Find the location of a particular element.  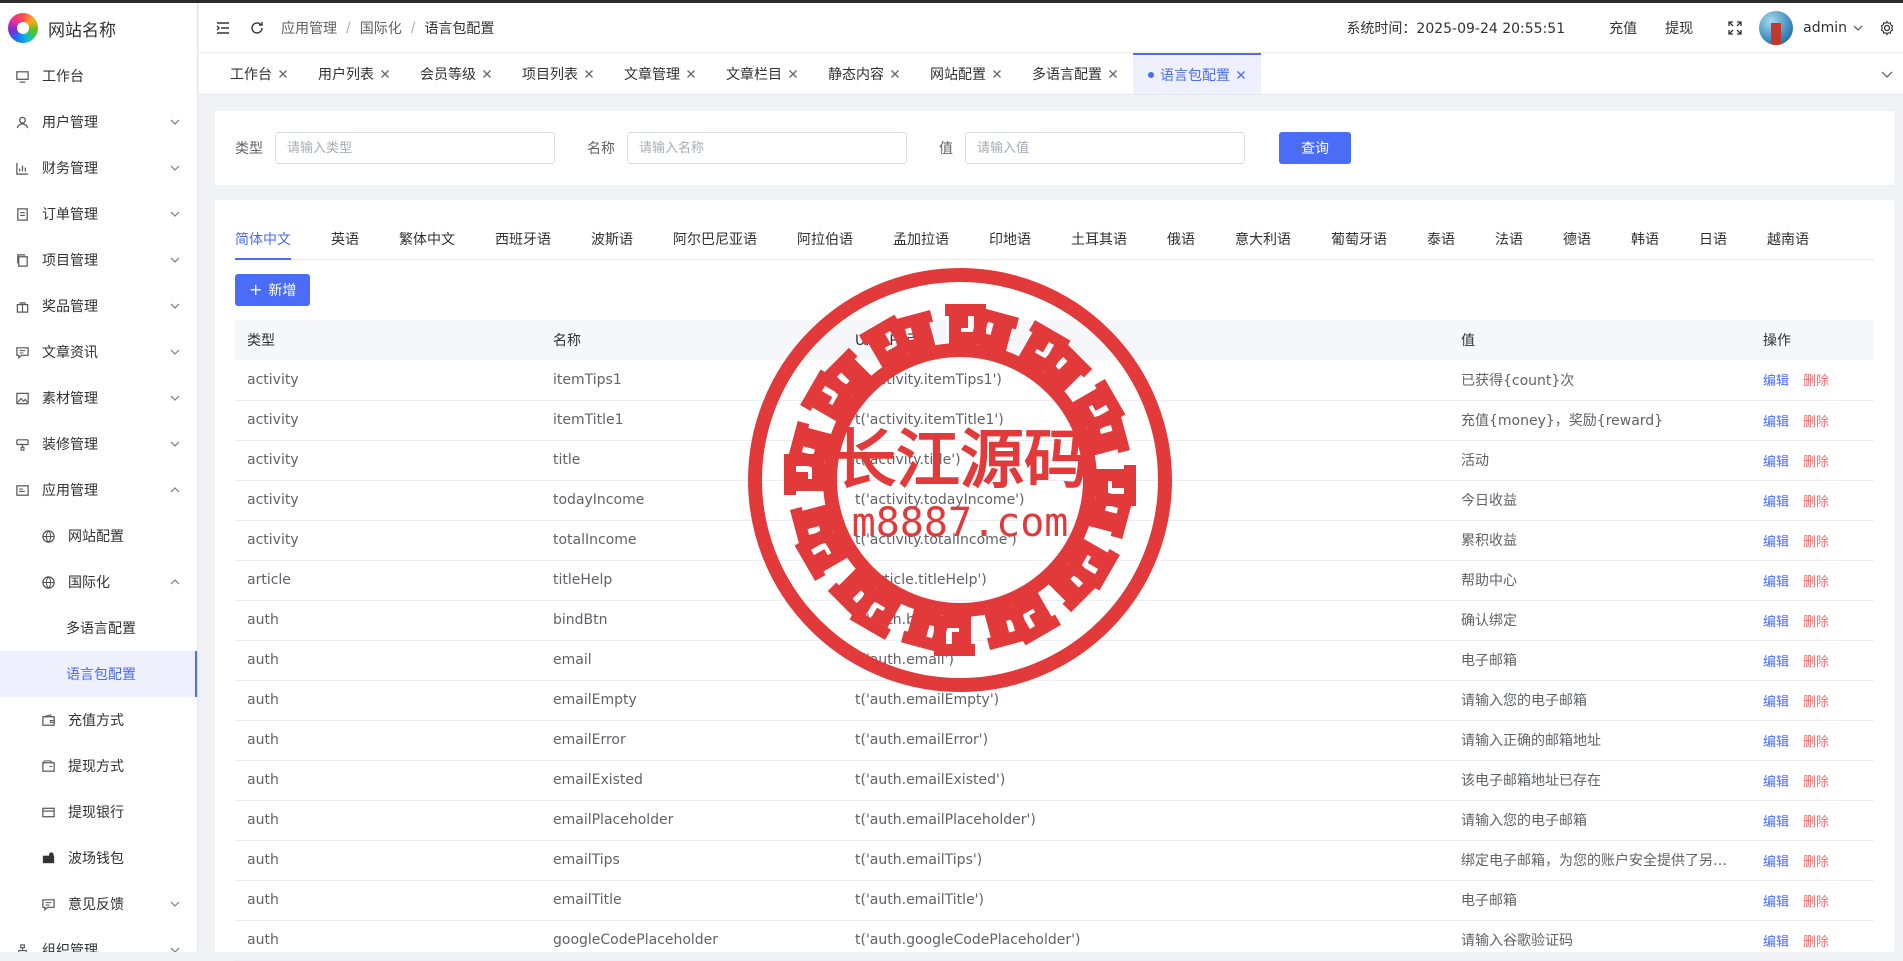

tag-3: 项目列表 is located at coordinates (558, 73).